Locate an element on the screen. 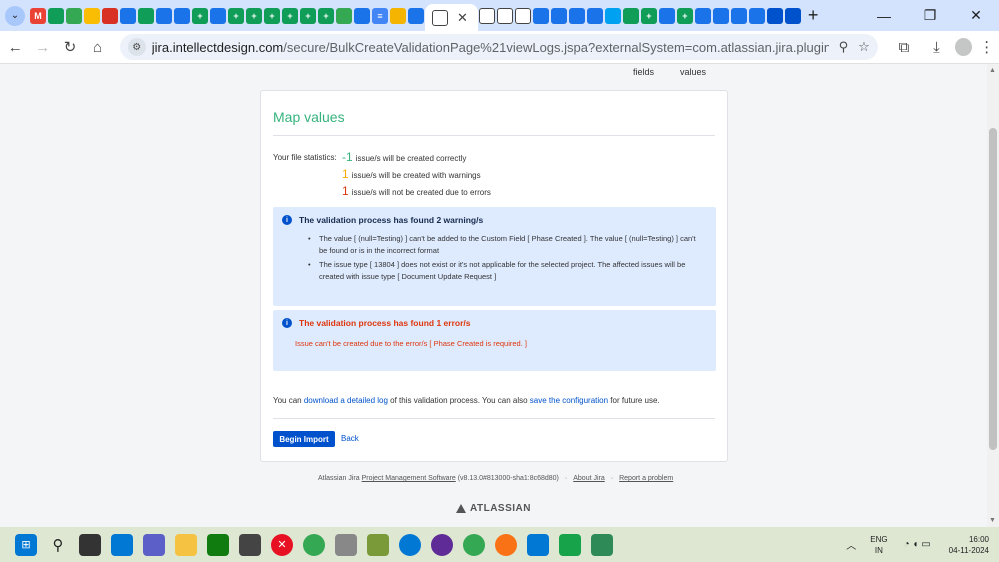 This screenshot has width=999, height=562. profile-avatar is located at coordinates (963, 47).